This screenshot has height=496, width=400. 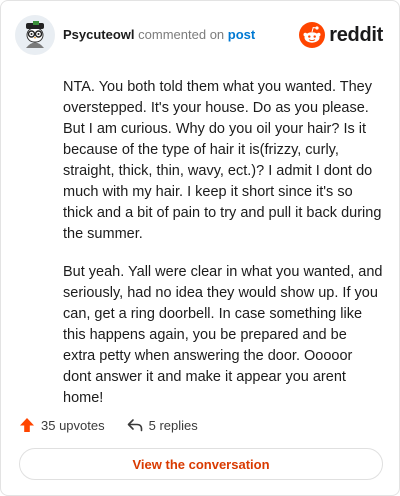 What do you see at coordinates (73, 425) in the screenshot?
I see `upvote-count: 35 upvotes` at bounding box center [73, 425].